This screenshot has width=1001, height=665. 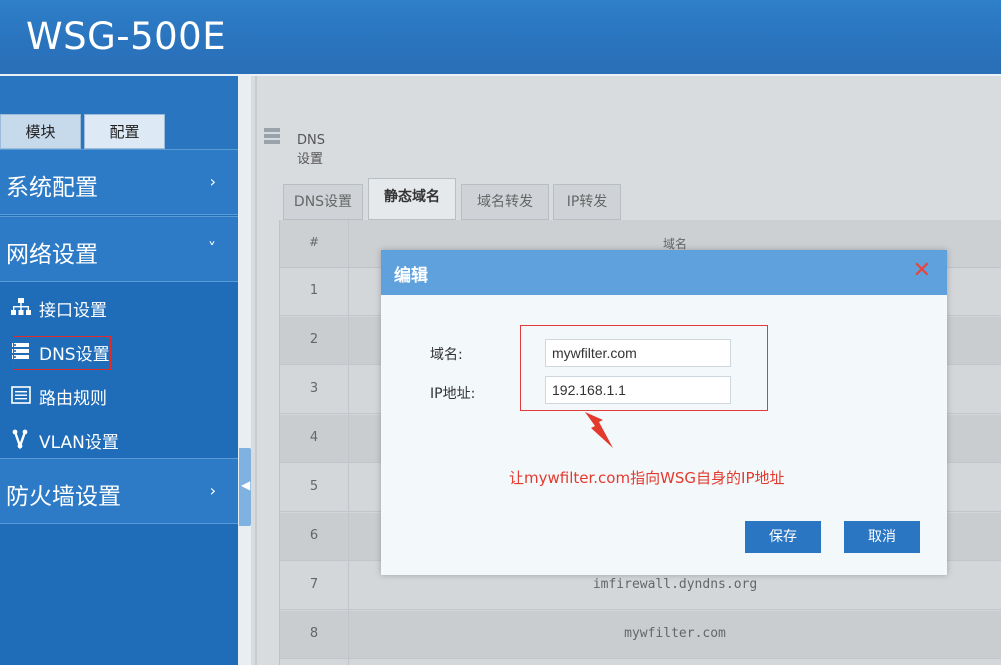 I want to click on sidebar-item-vlan: VLAN设置, so click(x=119, y=439).